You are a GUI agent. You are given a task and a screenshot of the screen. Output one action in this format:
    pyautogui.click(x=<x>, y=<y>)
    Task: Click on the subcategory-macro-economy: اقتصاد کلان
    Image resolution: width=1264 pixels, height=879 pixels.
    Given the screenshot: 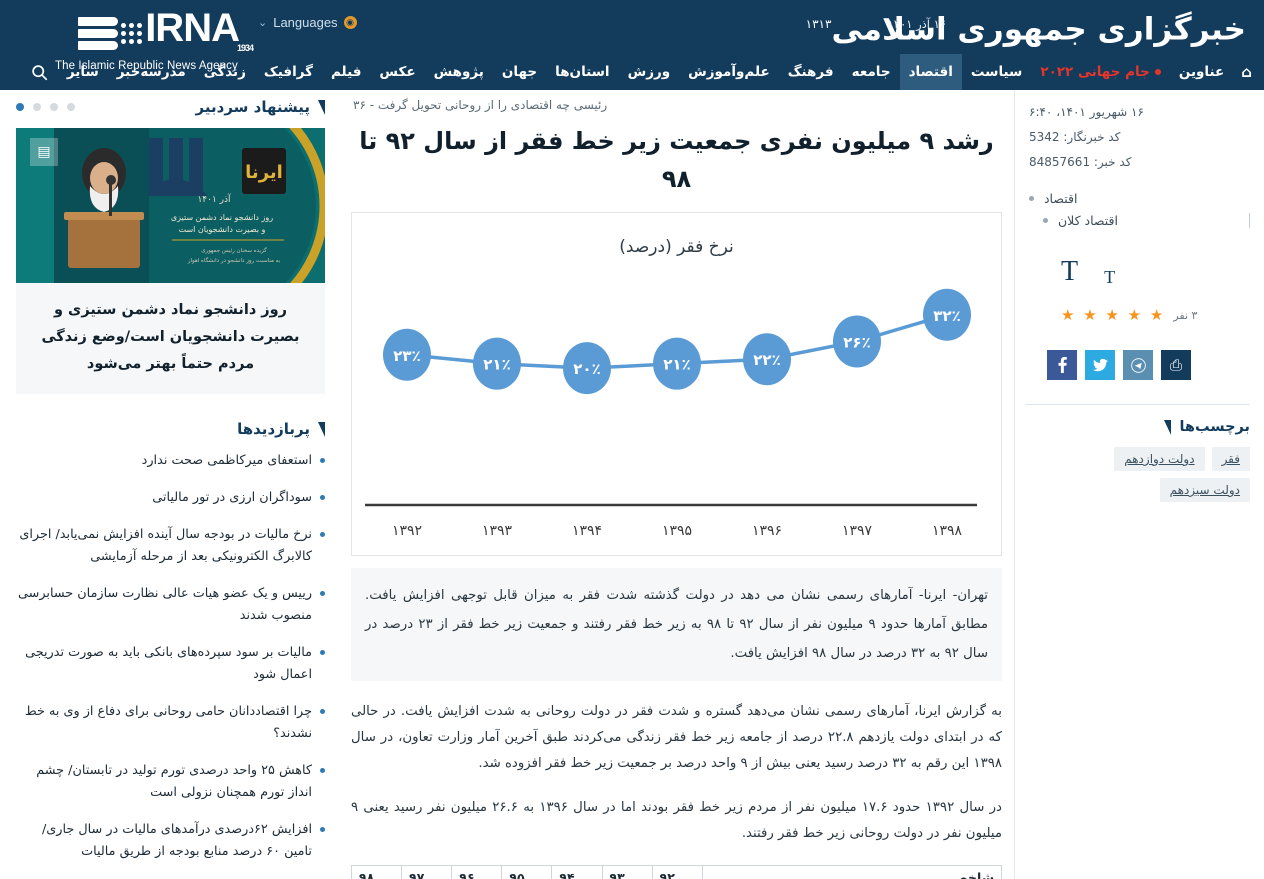 What is the action you would take?
    pyautogui.click(x=1146, y=220)
    